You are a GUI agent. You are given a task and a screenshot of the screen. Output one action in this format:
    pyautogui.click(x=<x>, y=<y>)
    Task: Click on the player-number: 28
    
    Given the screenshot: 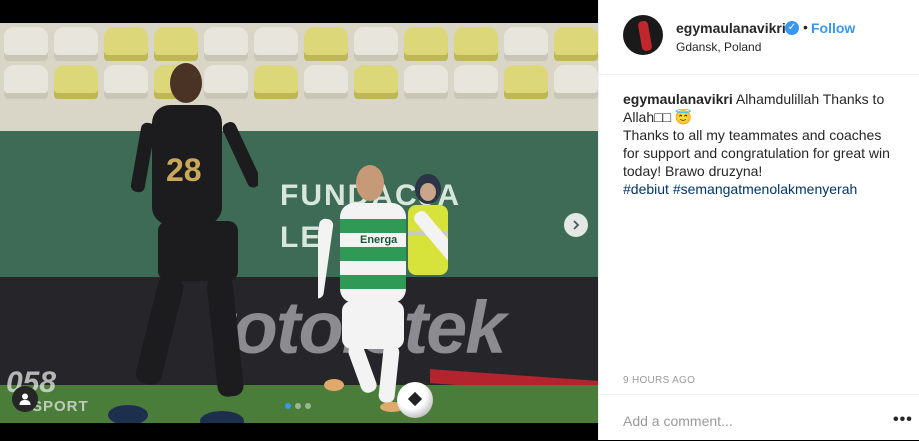 What is the action you would take?
    pyautogui.click(x=184, y=170)
    